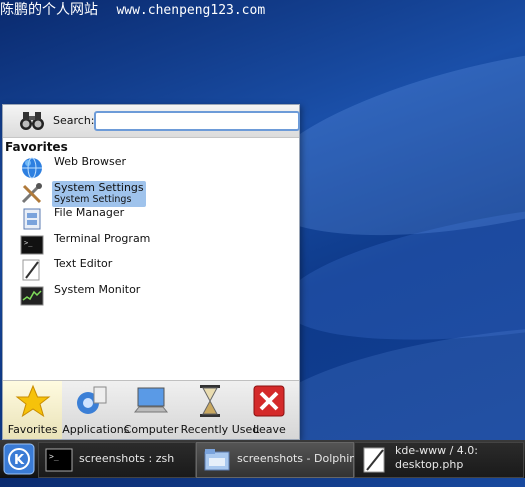  What do you see at coordinates (36, 147) in the screenshot?
I see `favorites-heading: Favorites` at bounding box center [36, 147].